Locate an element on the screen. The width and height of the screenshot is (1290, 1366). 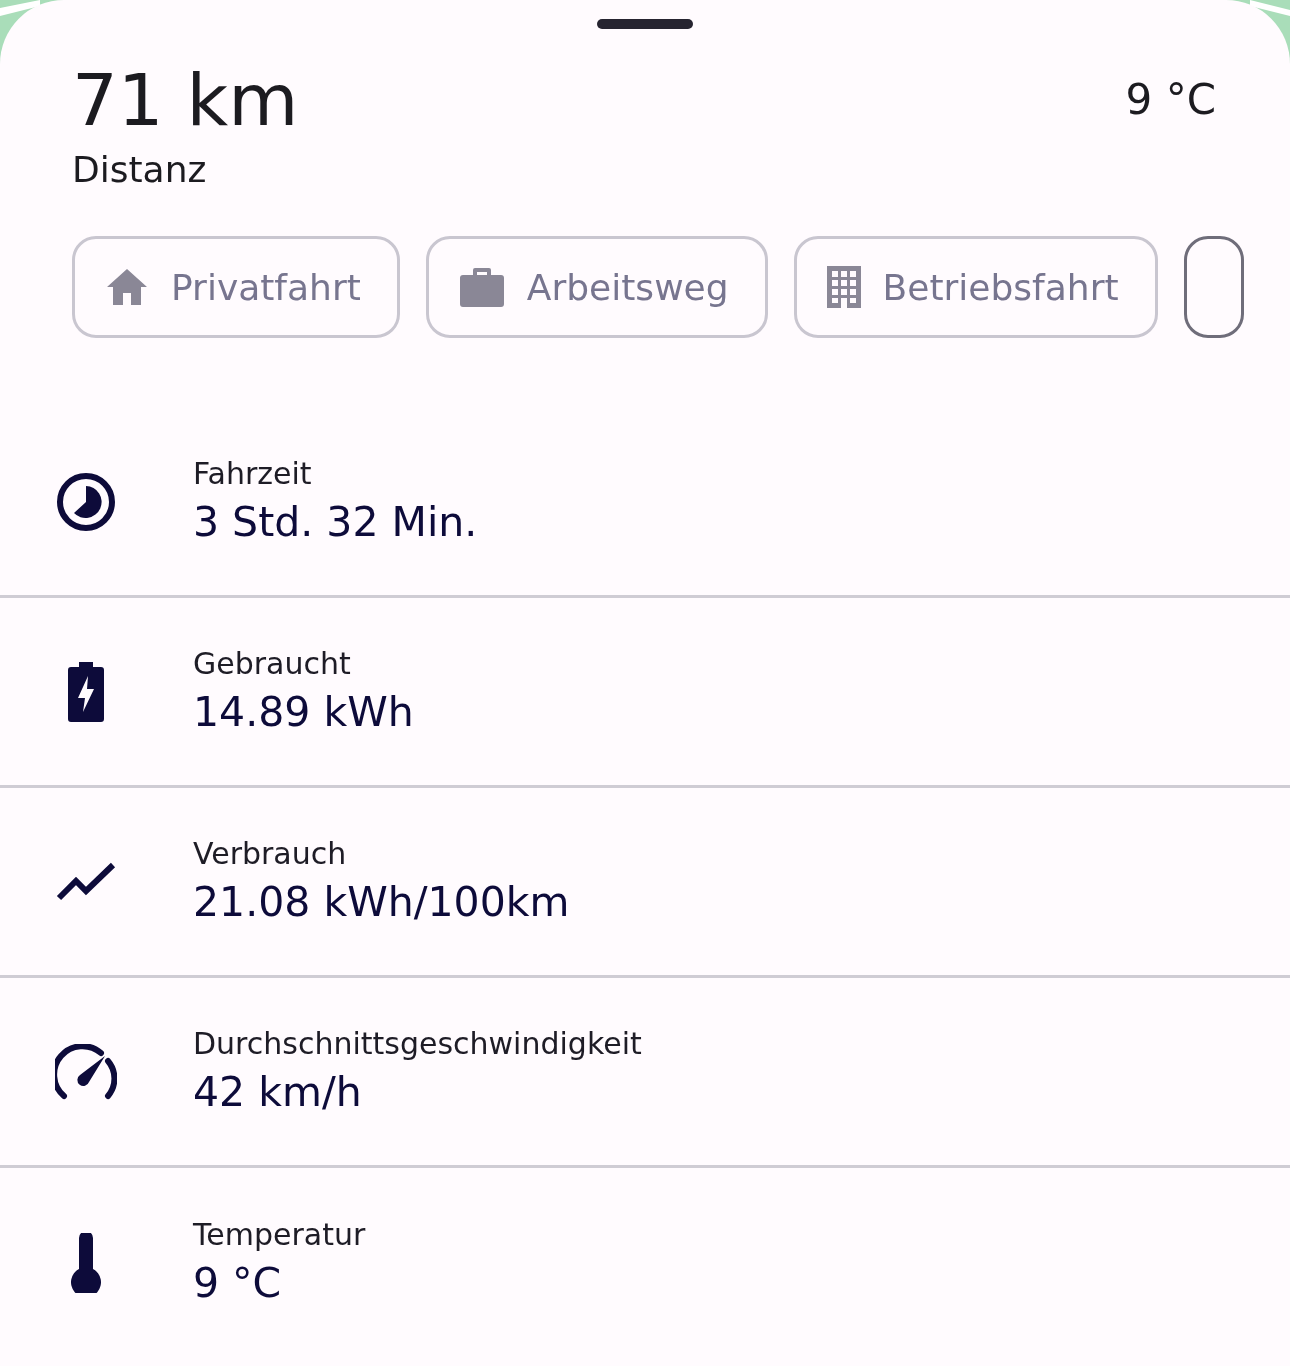
stat-value: 3 Std. 32 Min. is located at coordinates (335, 522).